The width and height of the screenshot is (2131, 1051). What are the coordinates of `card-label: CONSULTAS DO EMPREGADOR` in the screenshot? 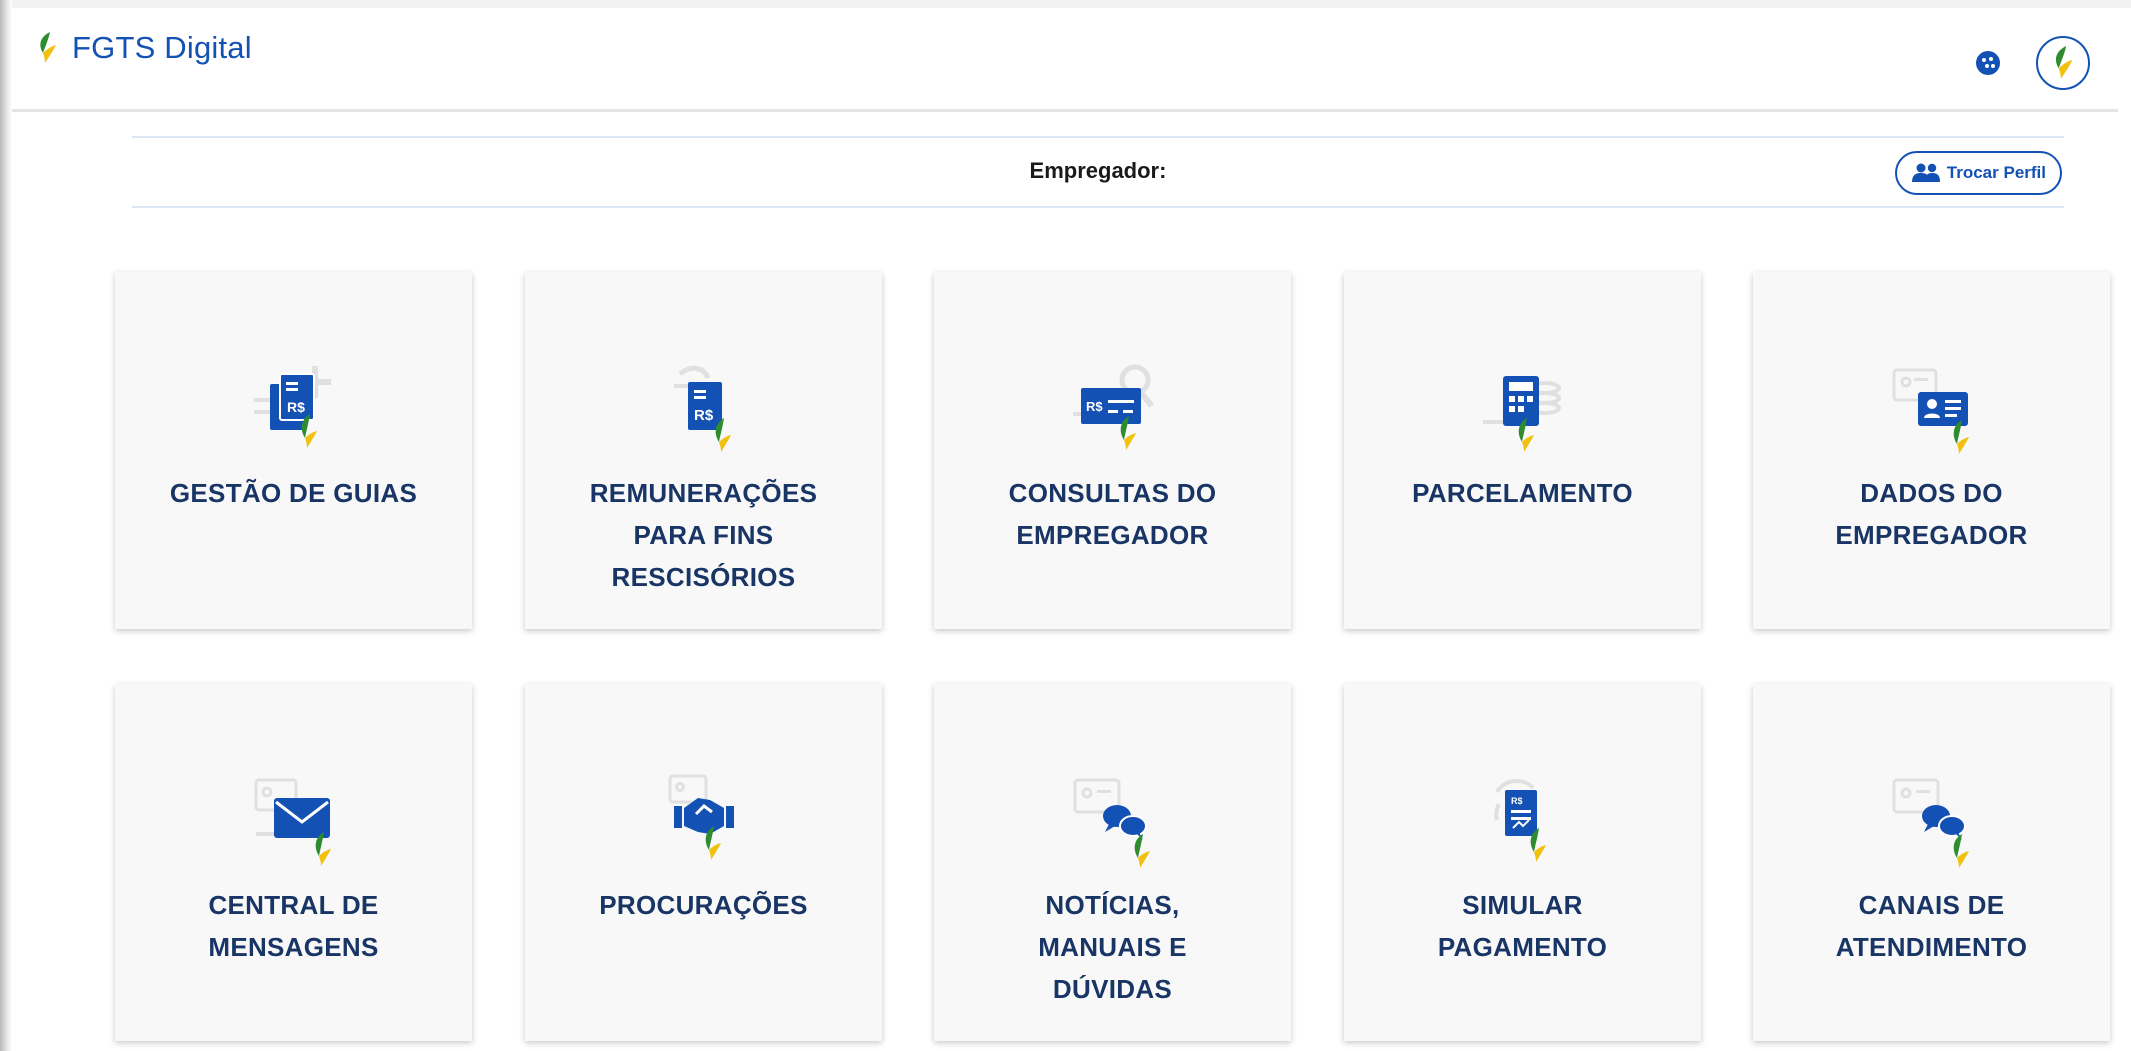 It's located at (1112, 514).